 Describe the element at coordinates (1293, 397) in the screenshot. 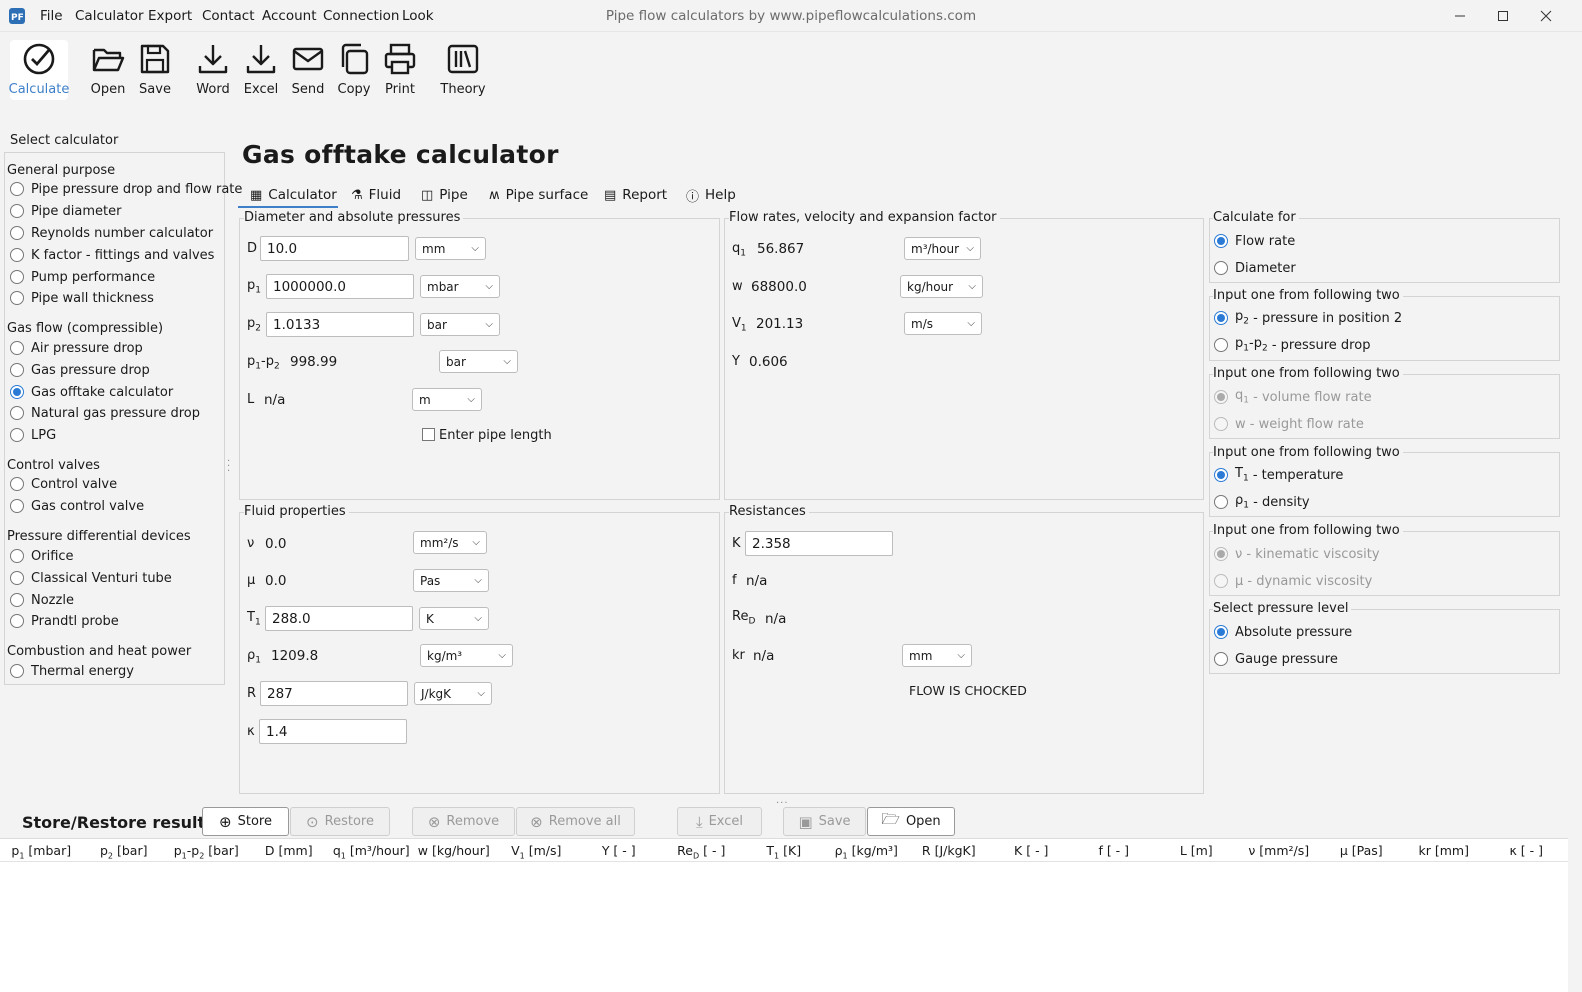

I see `radio-q1: q1 - volume flow rate` at that location.